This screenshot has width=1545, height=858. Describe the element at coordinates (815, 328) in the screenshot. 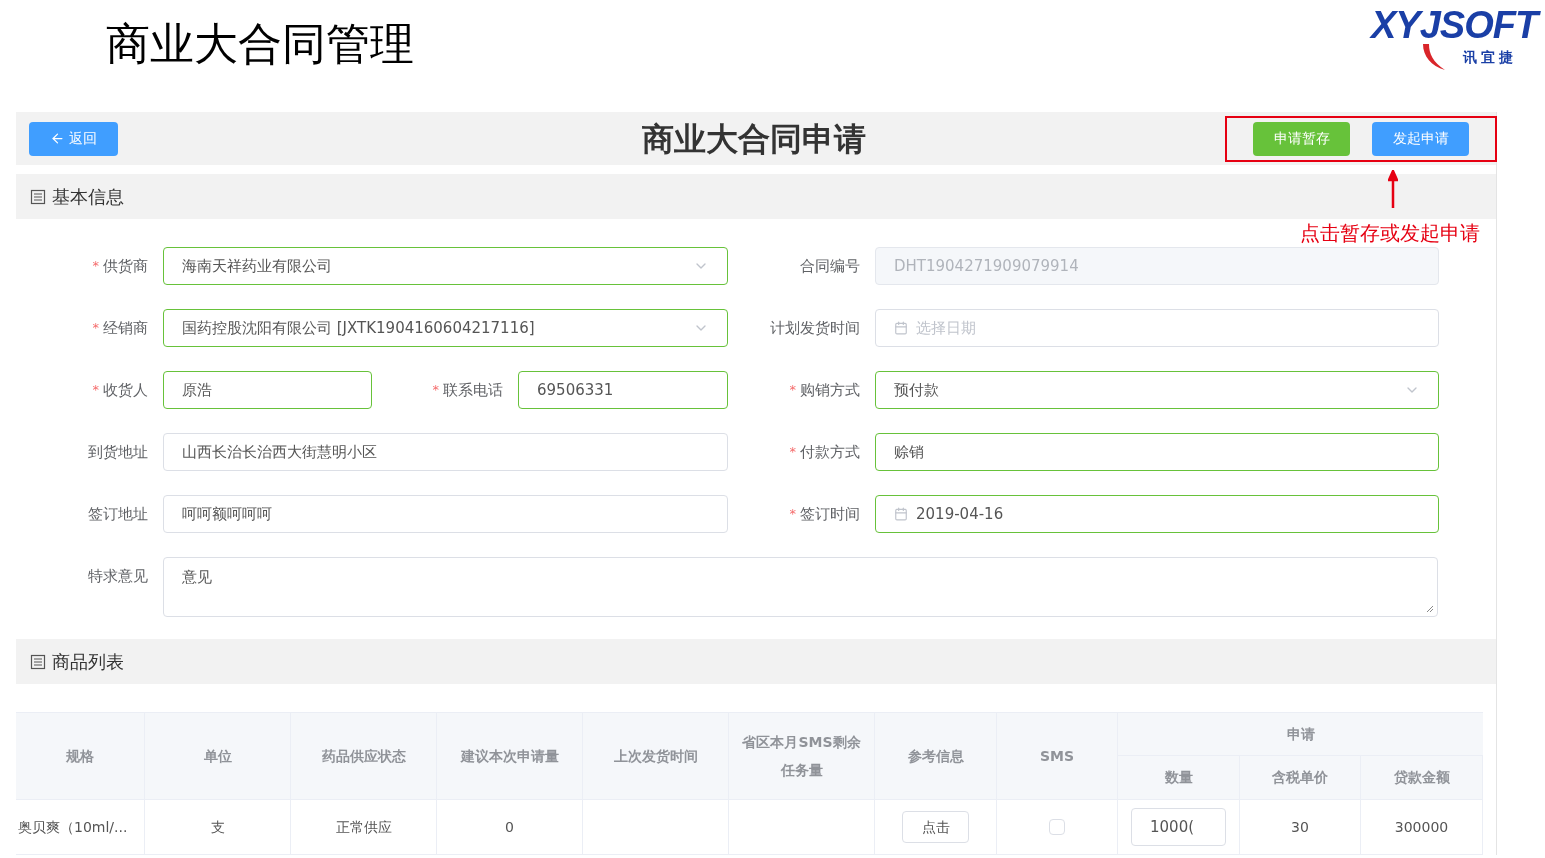

I see `field-label: 计划发货时间` at that location.